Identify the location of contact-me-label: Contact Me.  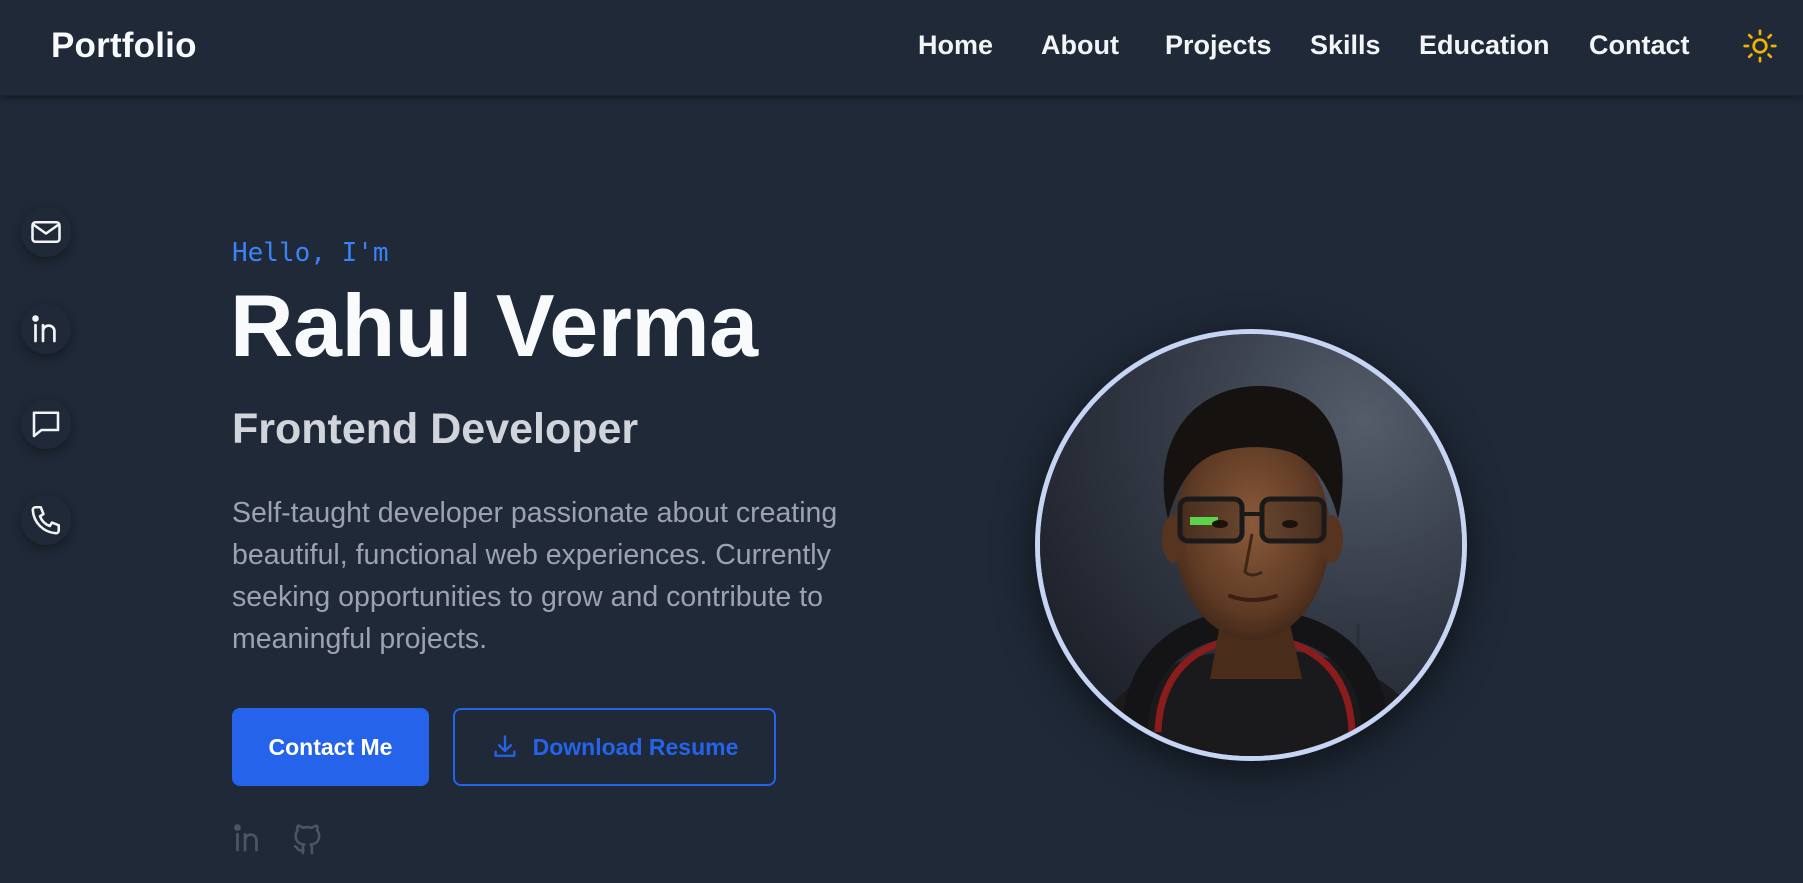
(330, 746).